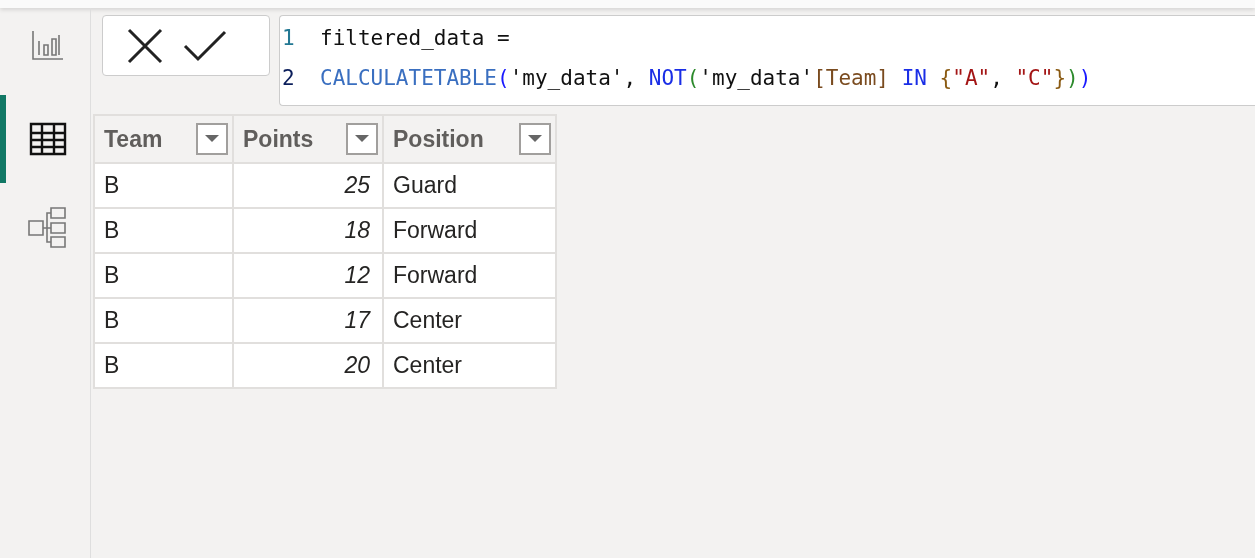  What do you see at coordinates (706, 79) in the screenshot?
I see `code-line: CALCULATETABLE('my_data', NOT('my_data'[Team] IN {"A", "C"}))` at bounding box center [706, 79].